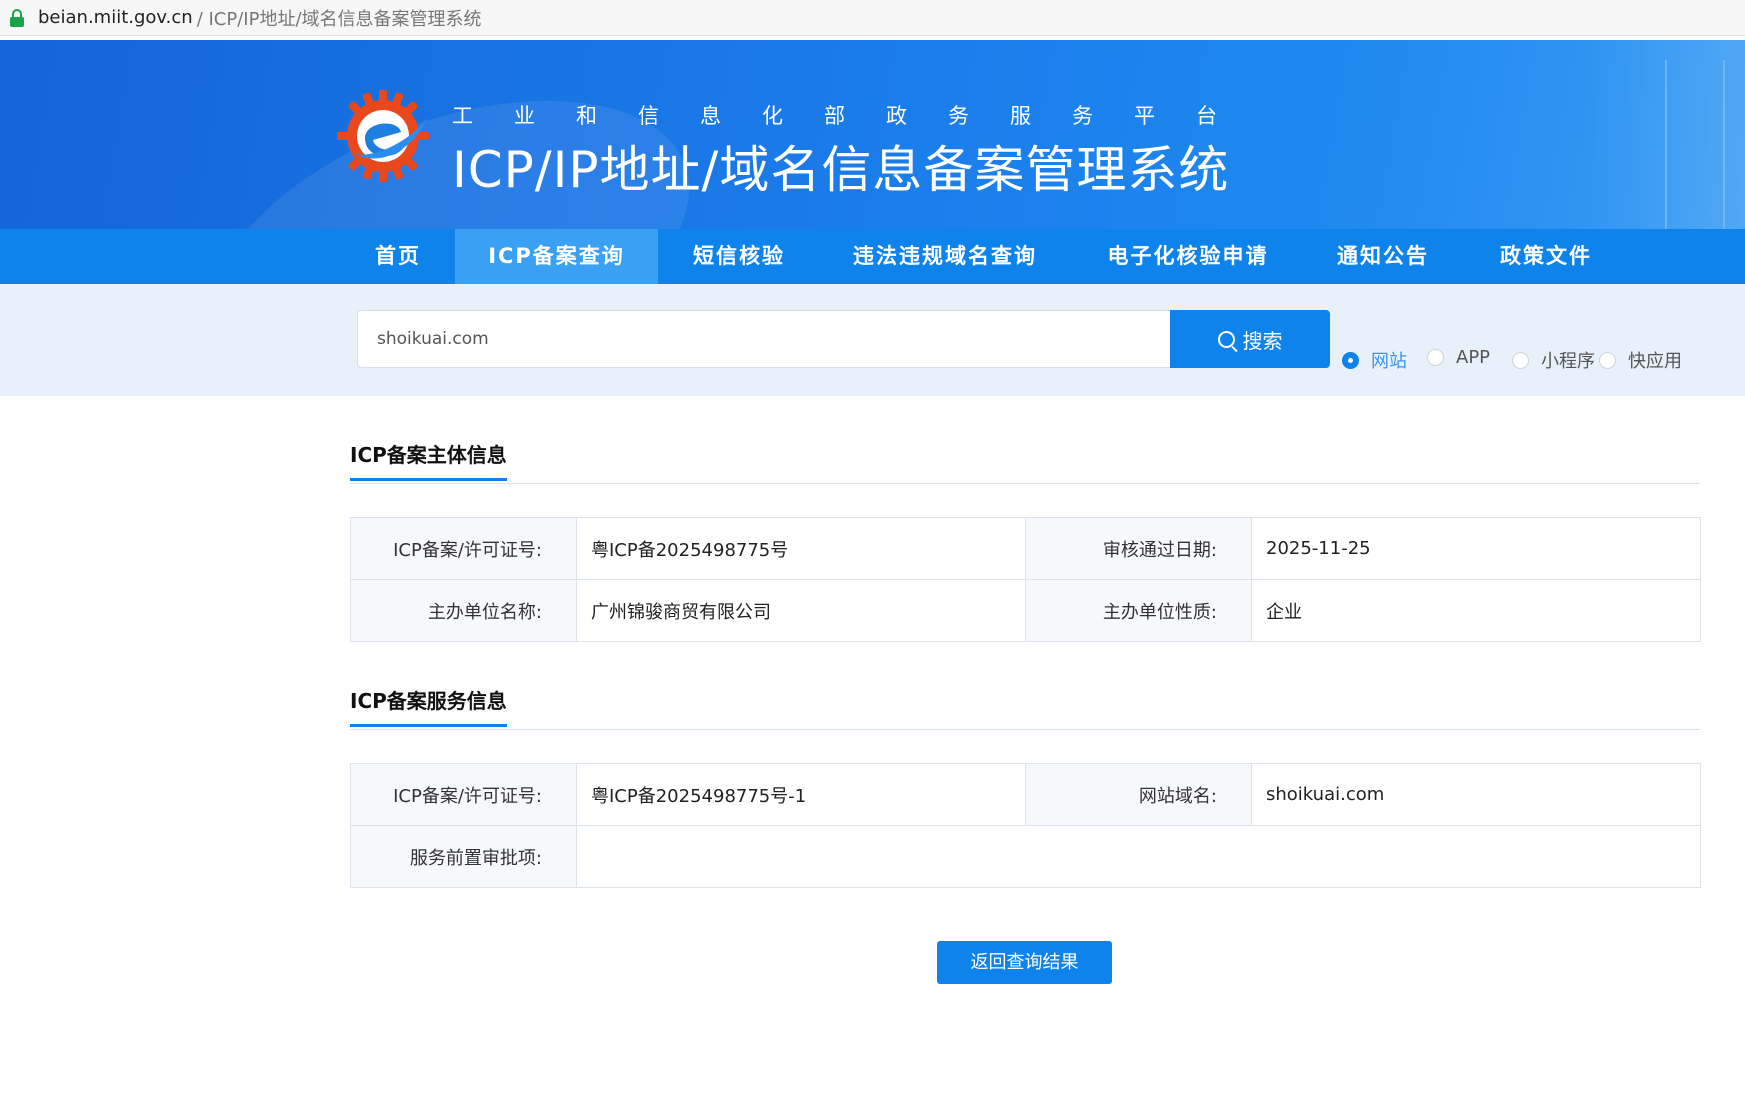 The image size is (1745, 1096). Describe the element at coordinates (801, 548) in the screenshot. I see `cell-value: 粤ICP备2025498775号` at that location.